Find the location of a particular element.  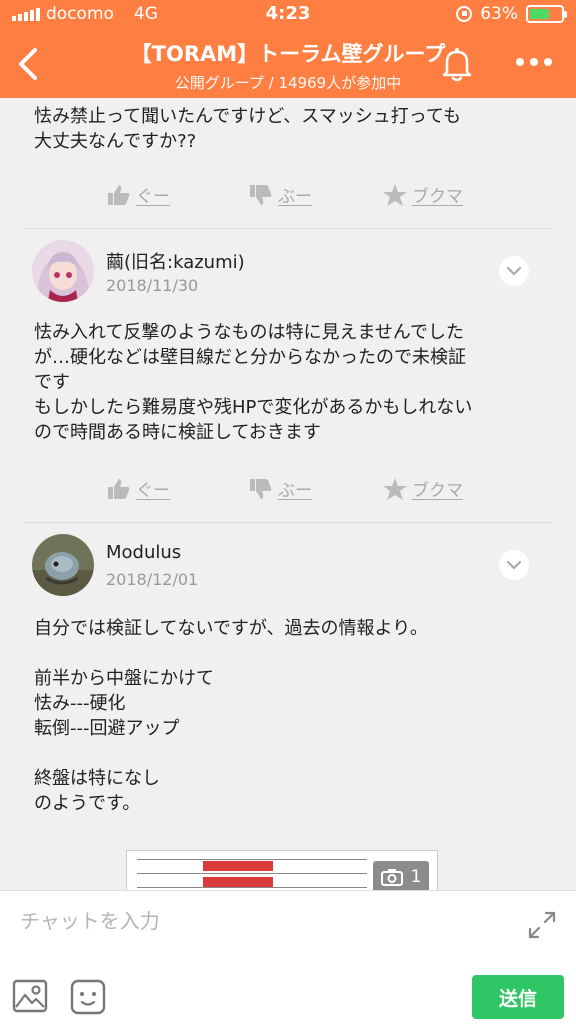

status-bar: docomo 4G 4:23 63% is located at coordinates (288, 15).